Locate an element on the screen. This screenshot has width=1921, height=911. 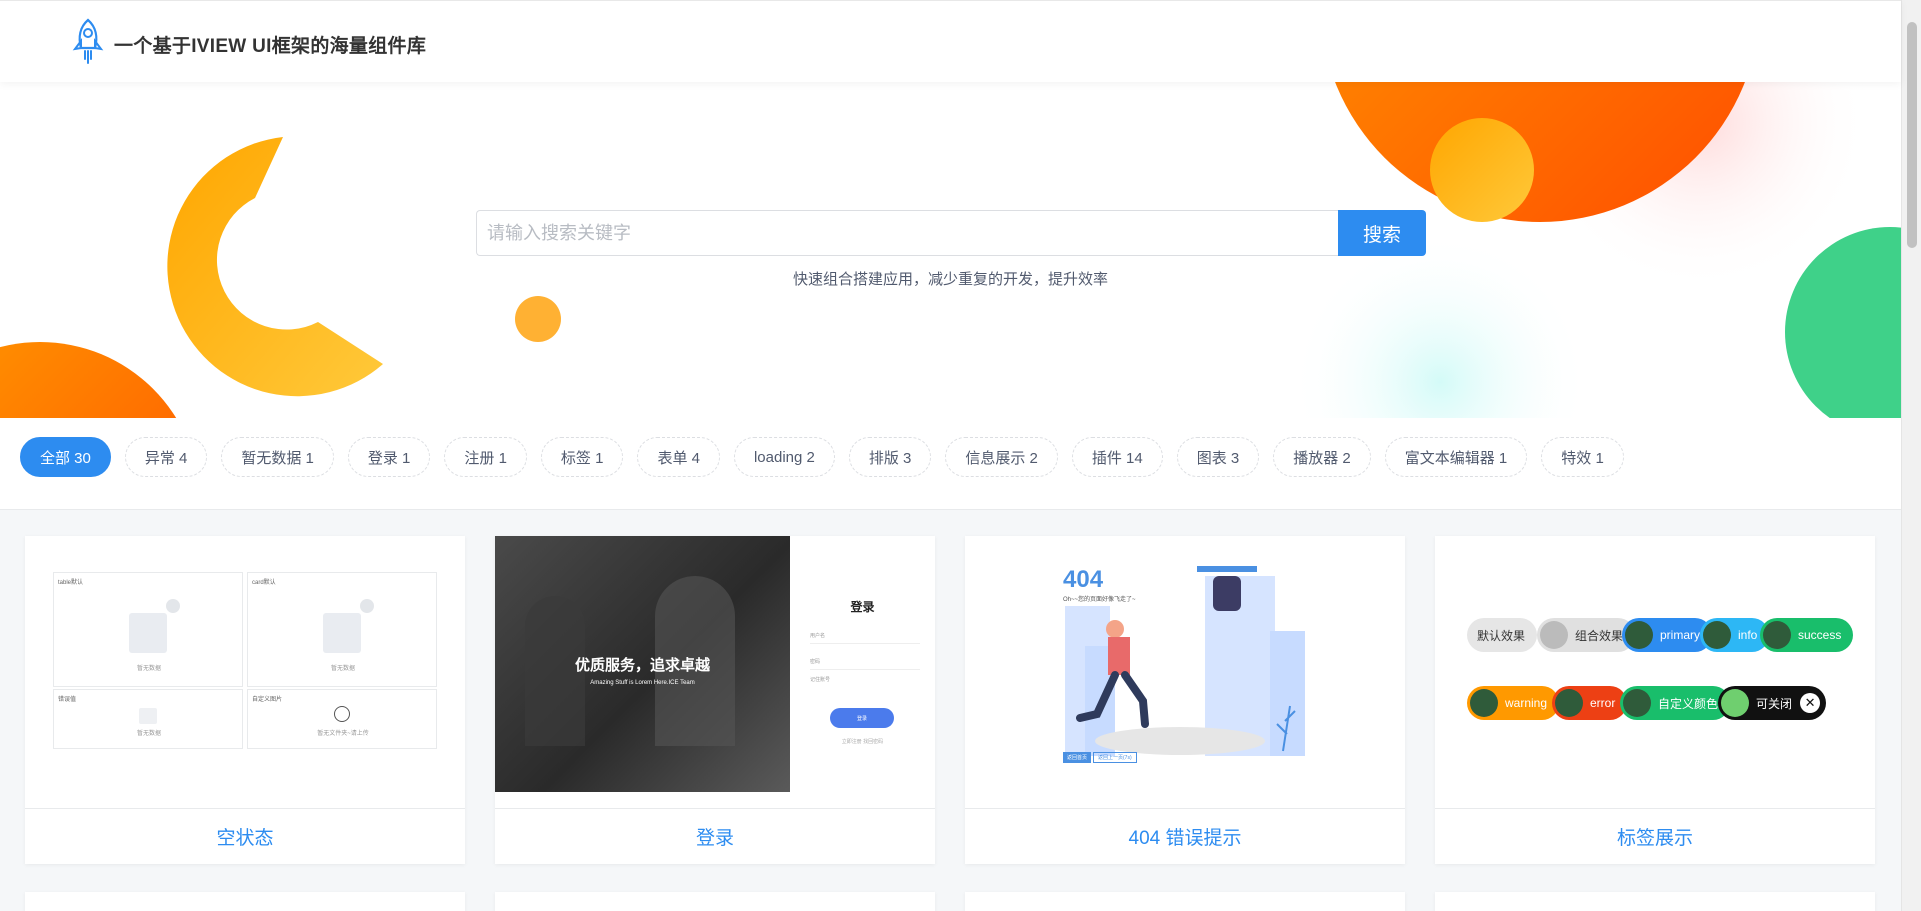
back-button: 返回上一页(7s) is located at coordinates (1115, 757).